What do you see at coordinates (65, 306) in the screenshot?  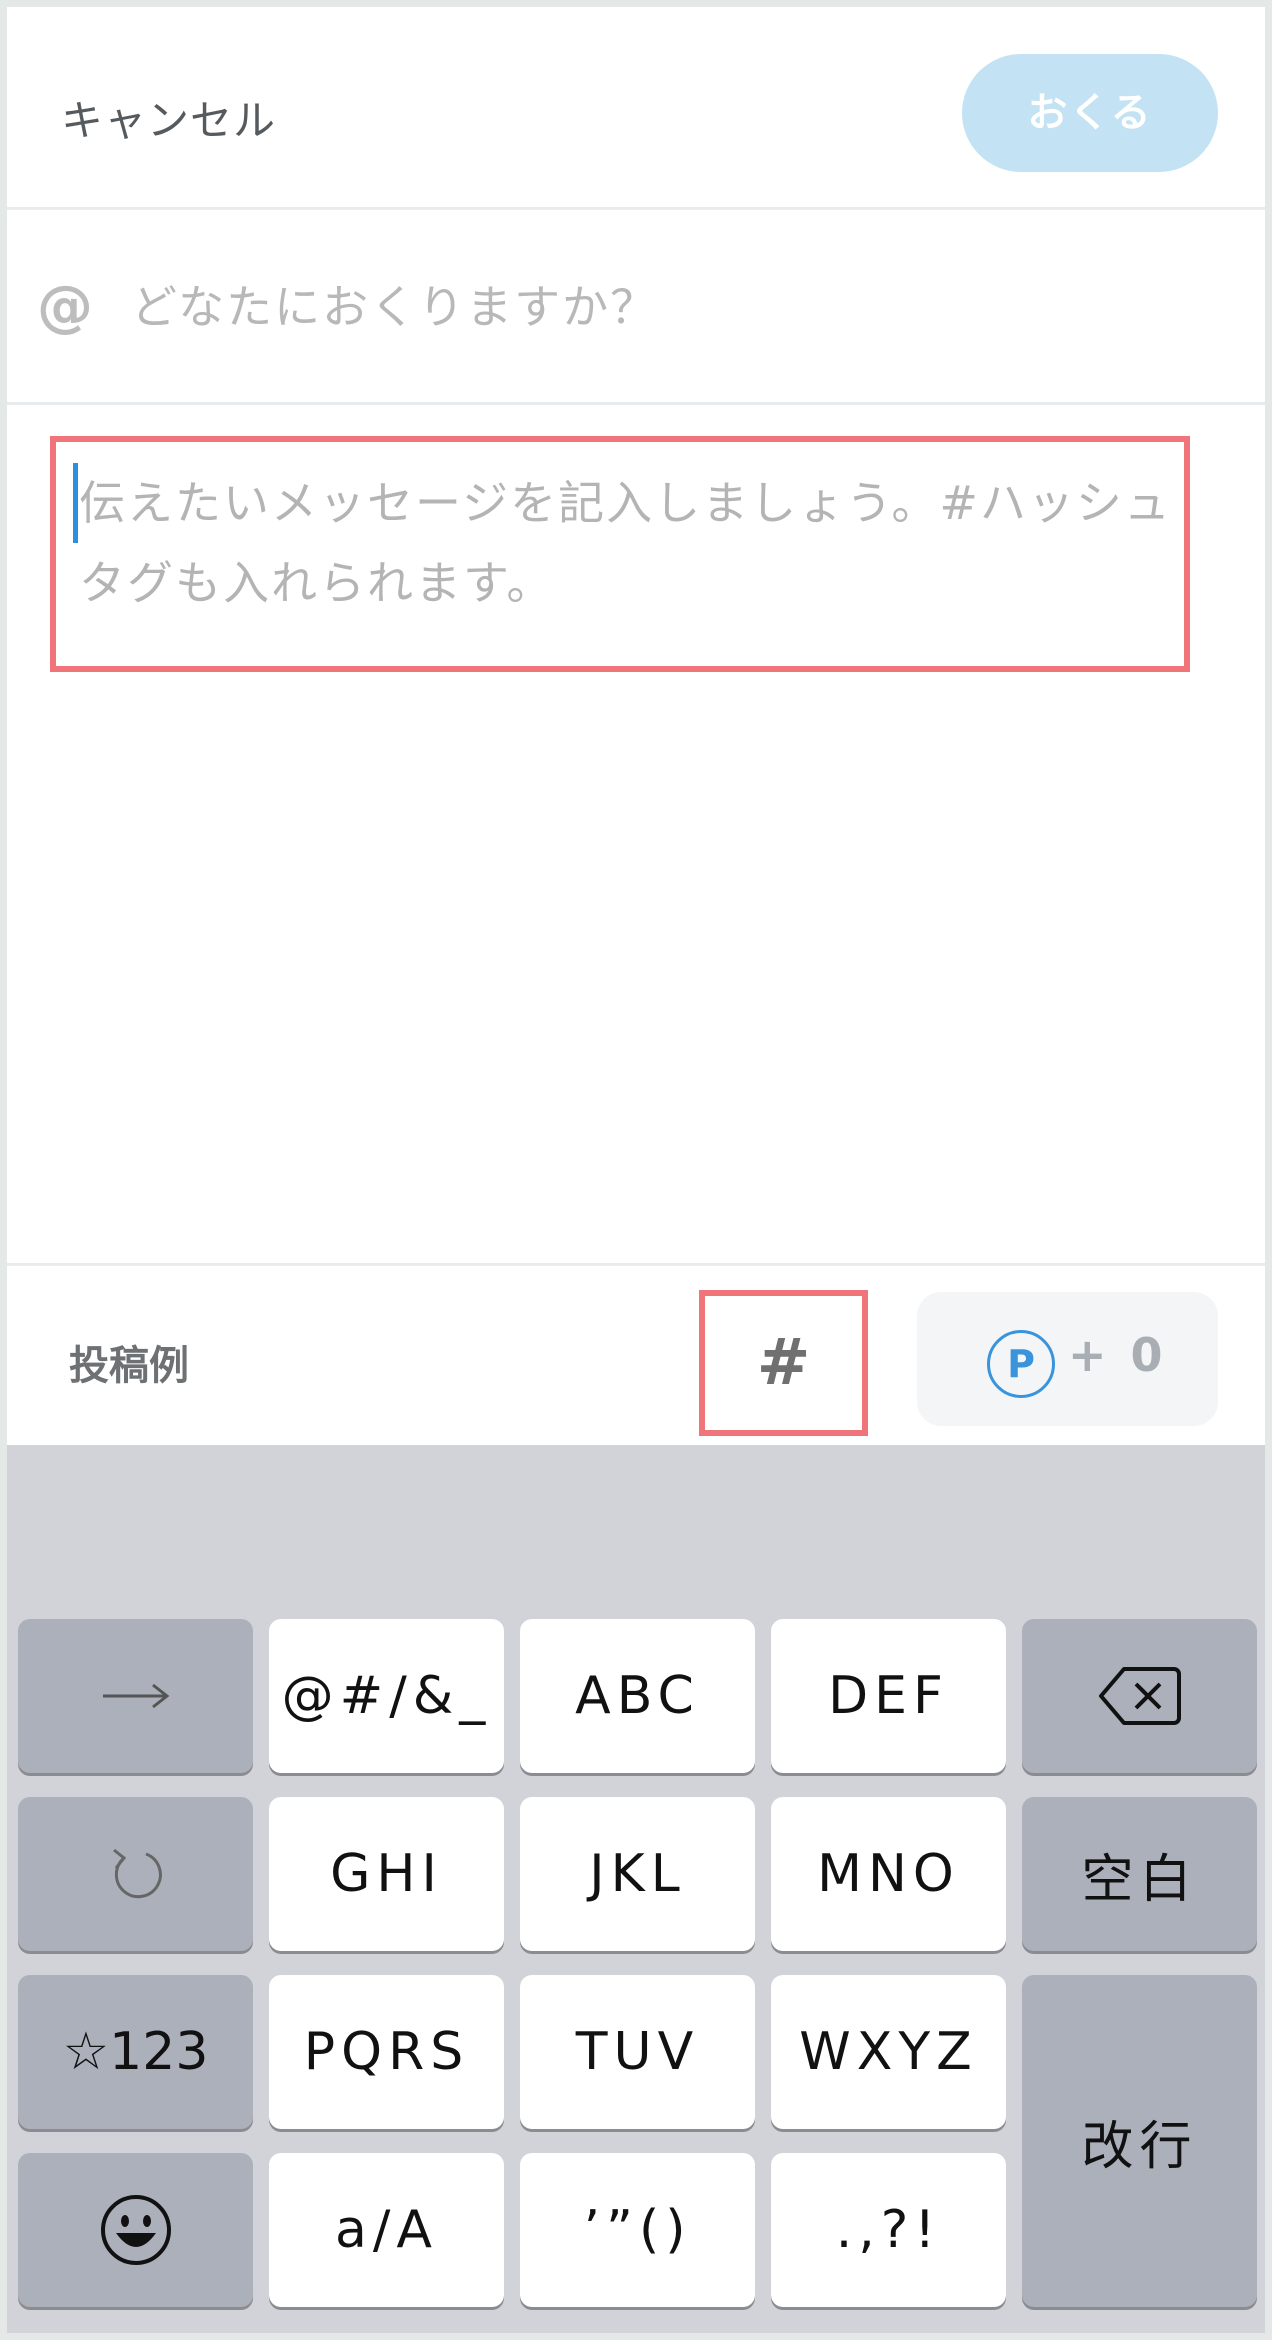 I see `at-icon: @` at bounding box center [65, 306].